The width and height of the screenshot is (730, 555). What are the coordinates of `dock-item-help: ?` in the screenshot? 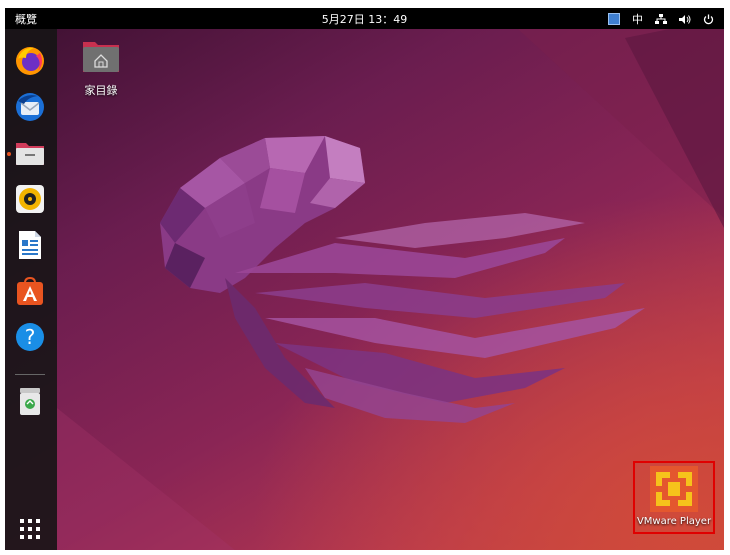 It's located at (30, 337).